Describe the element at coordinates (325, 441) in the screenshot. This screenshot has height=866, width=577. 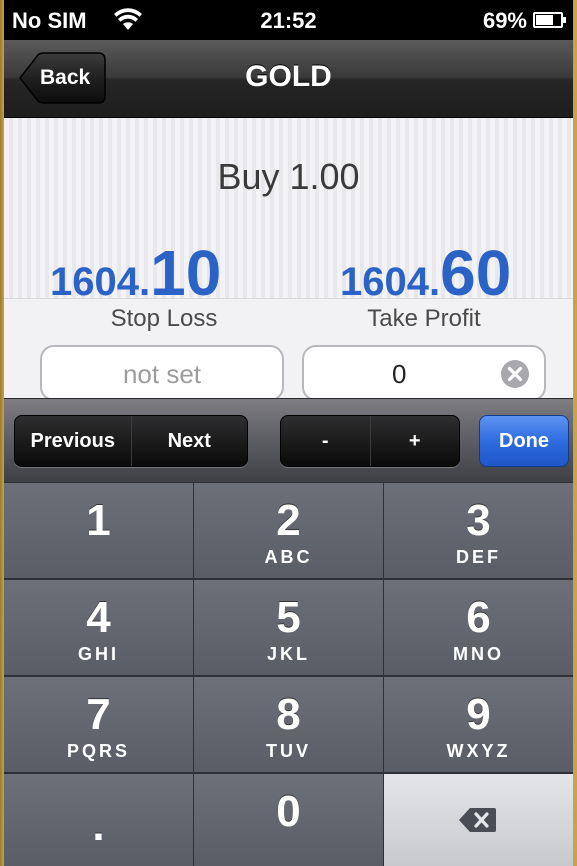
I see `minus-button: -` at that location.